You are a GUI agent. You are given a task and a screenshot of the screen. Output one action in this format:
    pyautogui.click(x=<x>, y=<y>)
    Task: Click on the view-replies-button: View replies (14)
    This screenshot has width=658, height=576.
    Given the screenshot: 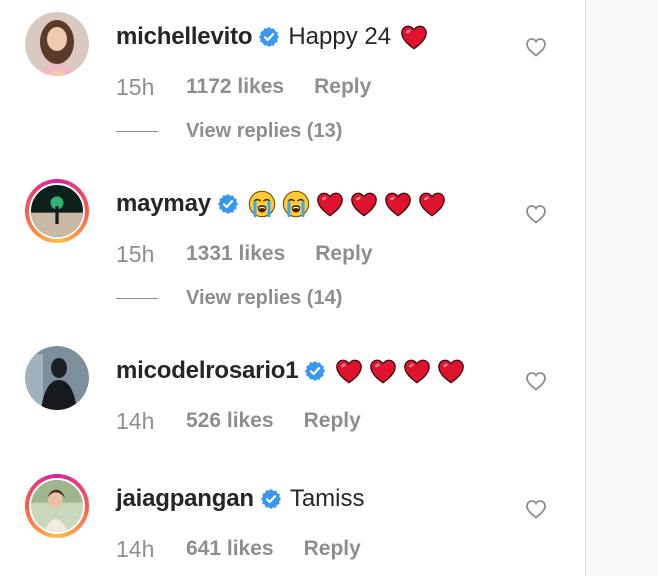 What is the action you would take?
    pyautogui.click(x=229, y=298)
    